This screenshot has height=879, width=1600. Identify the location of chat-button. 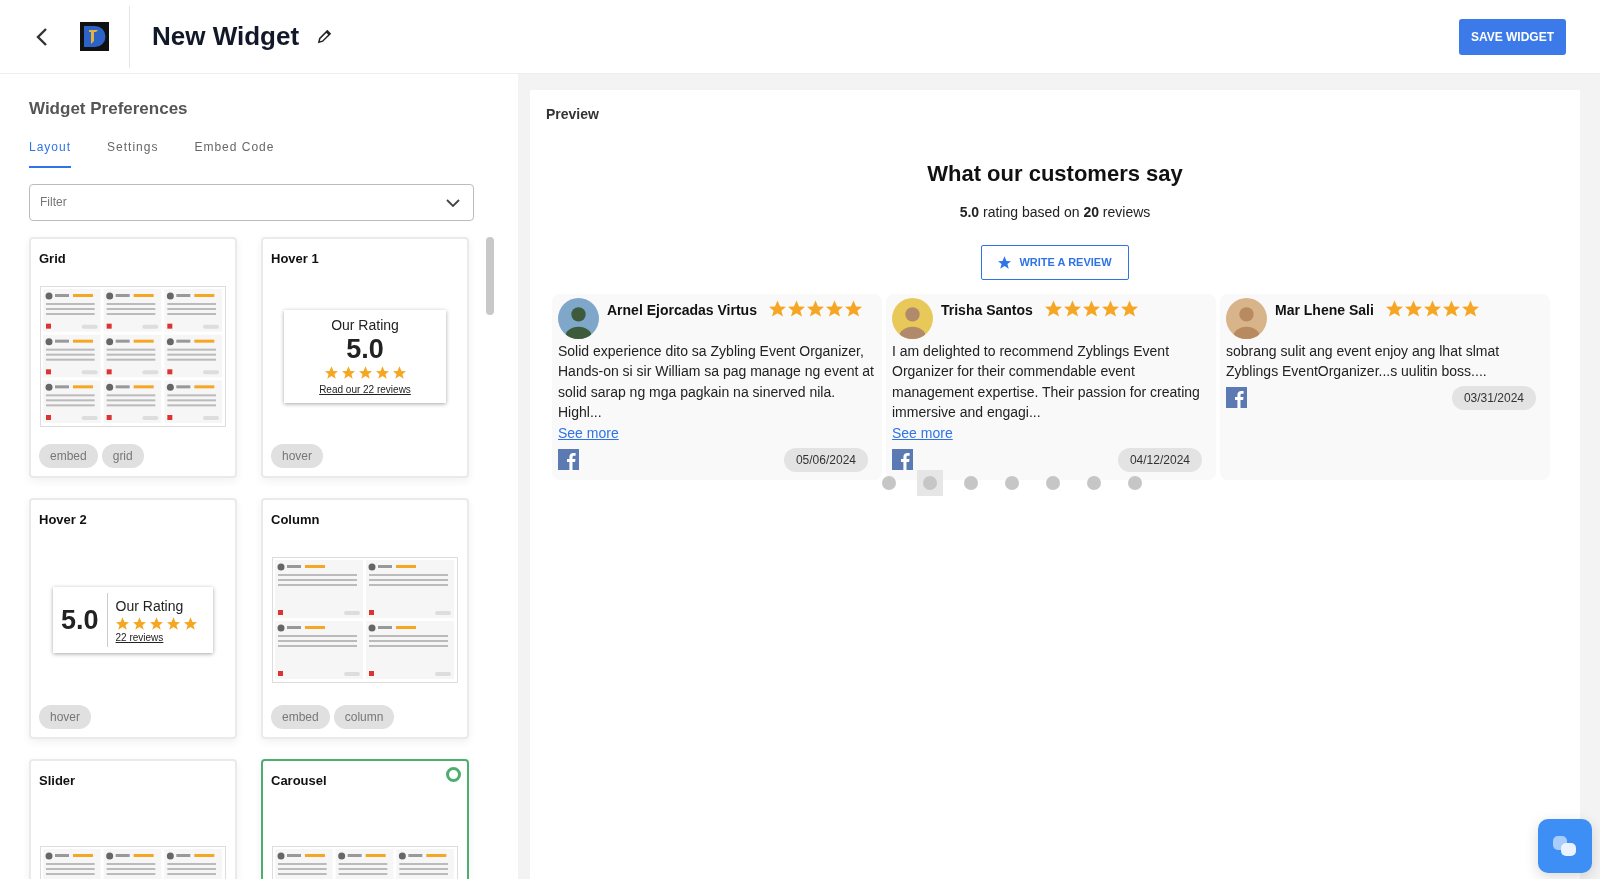
(1565, 846).